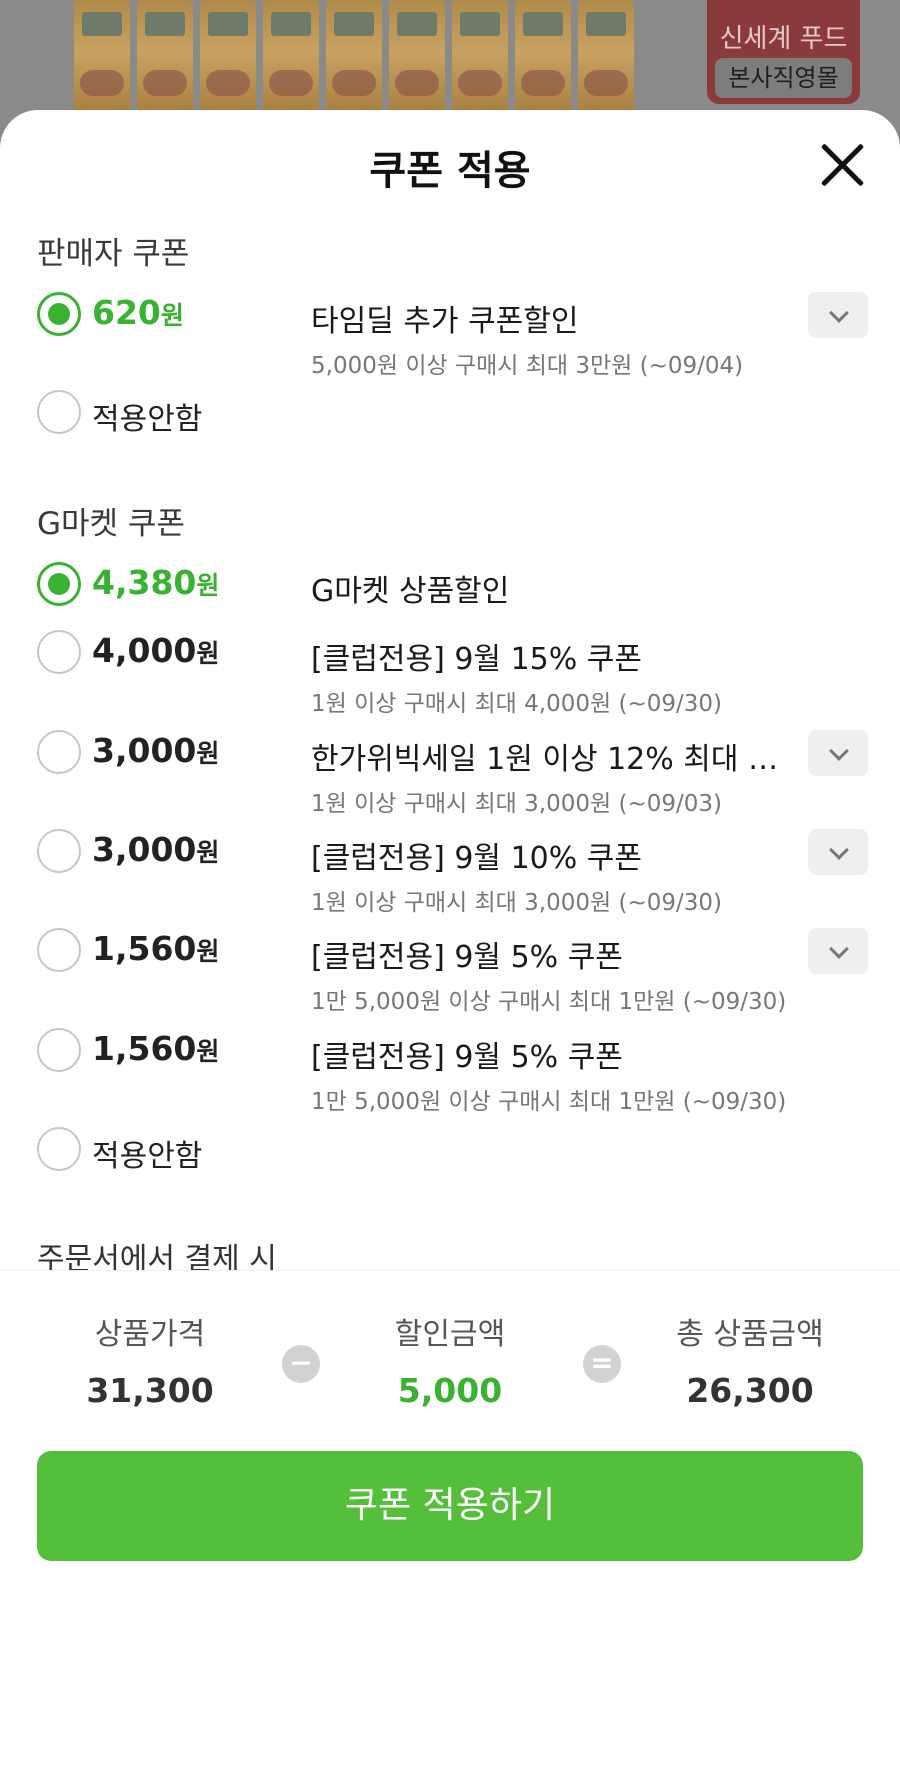 The height and width of the screenshot is (1769, 900). Describe the element at coordinates (750, 1334) in the screenshot. I see `total-label: 총 상품금액` at that location.